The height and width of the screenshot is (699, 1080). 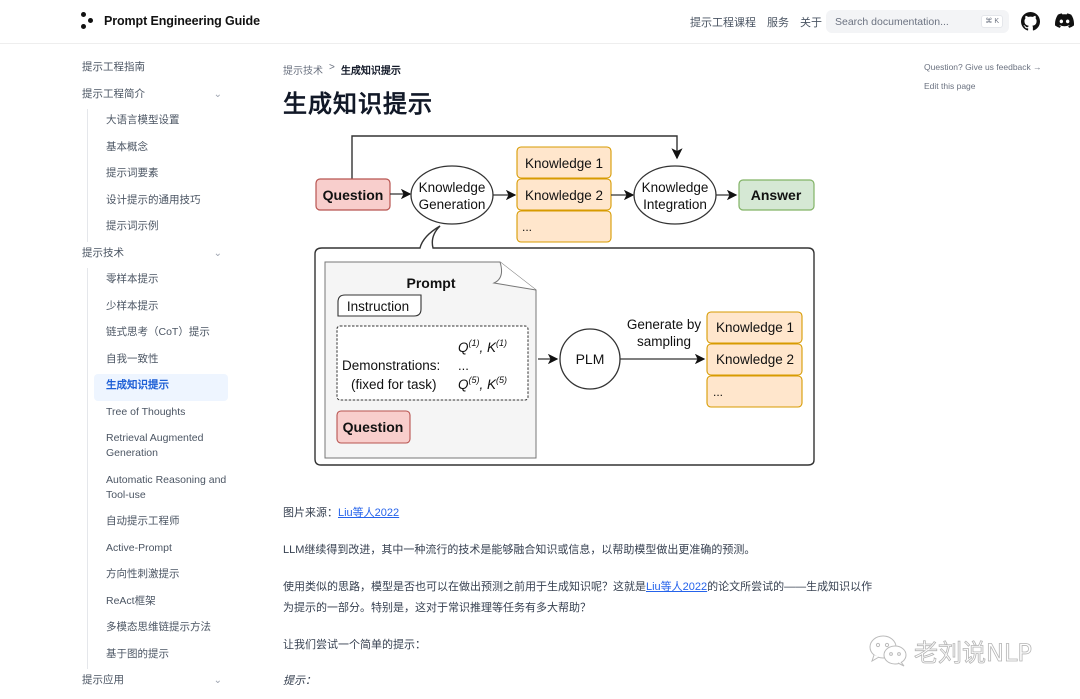 What do you see at coordinates (755, 327) in the screenshot?
I see `sample-knowledge-1-label: Knowledge 1` at bounding box center [755, 327].